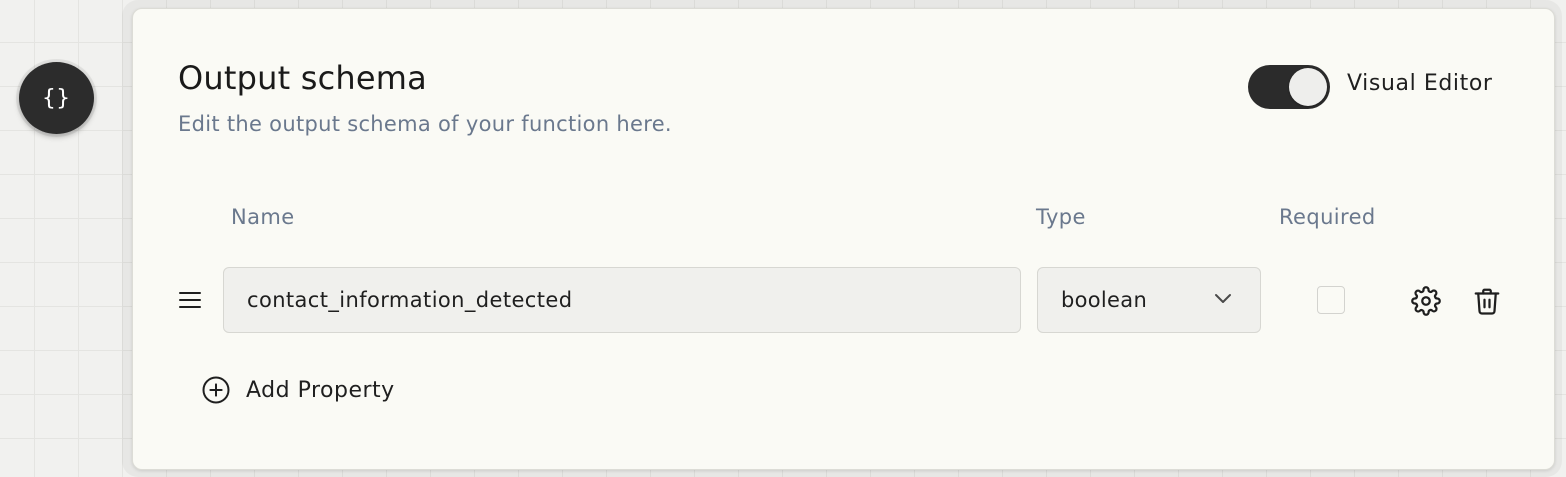  Describe the element at coordinates (1327, 217) in the screenshot. I see `column-header-required: Required` at that location.